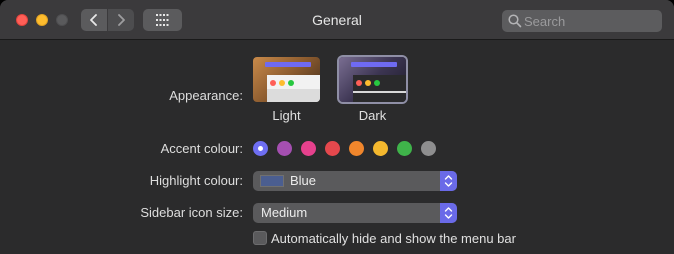 Image resolution: width=674 pixels, height=254 pixels. I want to click on accent-colour-label: Accent colour:, so click(201, 148).